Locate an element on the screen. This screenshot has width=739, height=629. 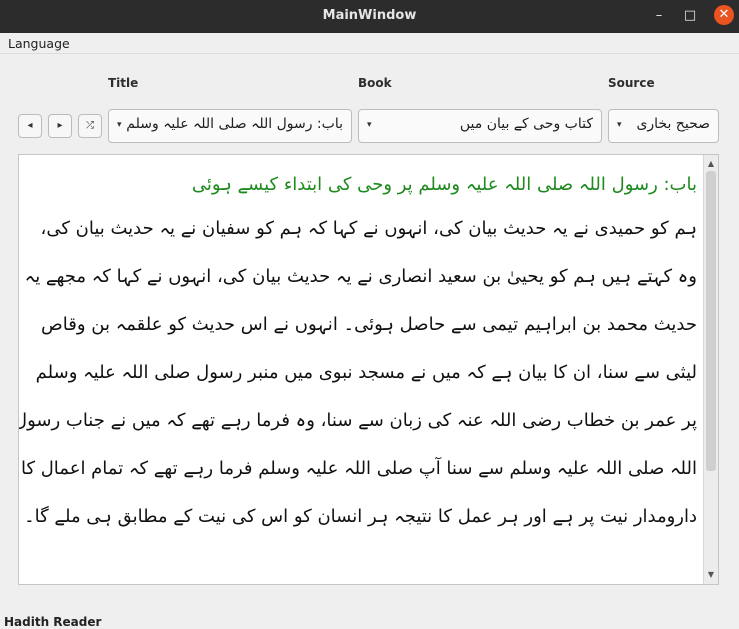
title-bar: MainWindow – □ ✕ is located at coordinates (369, 16).